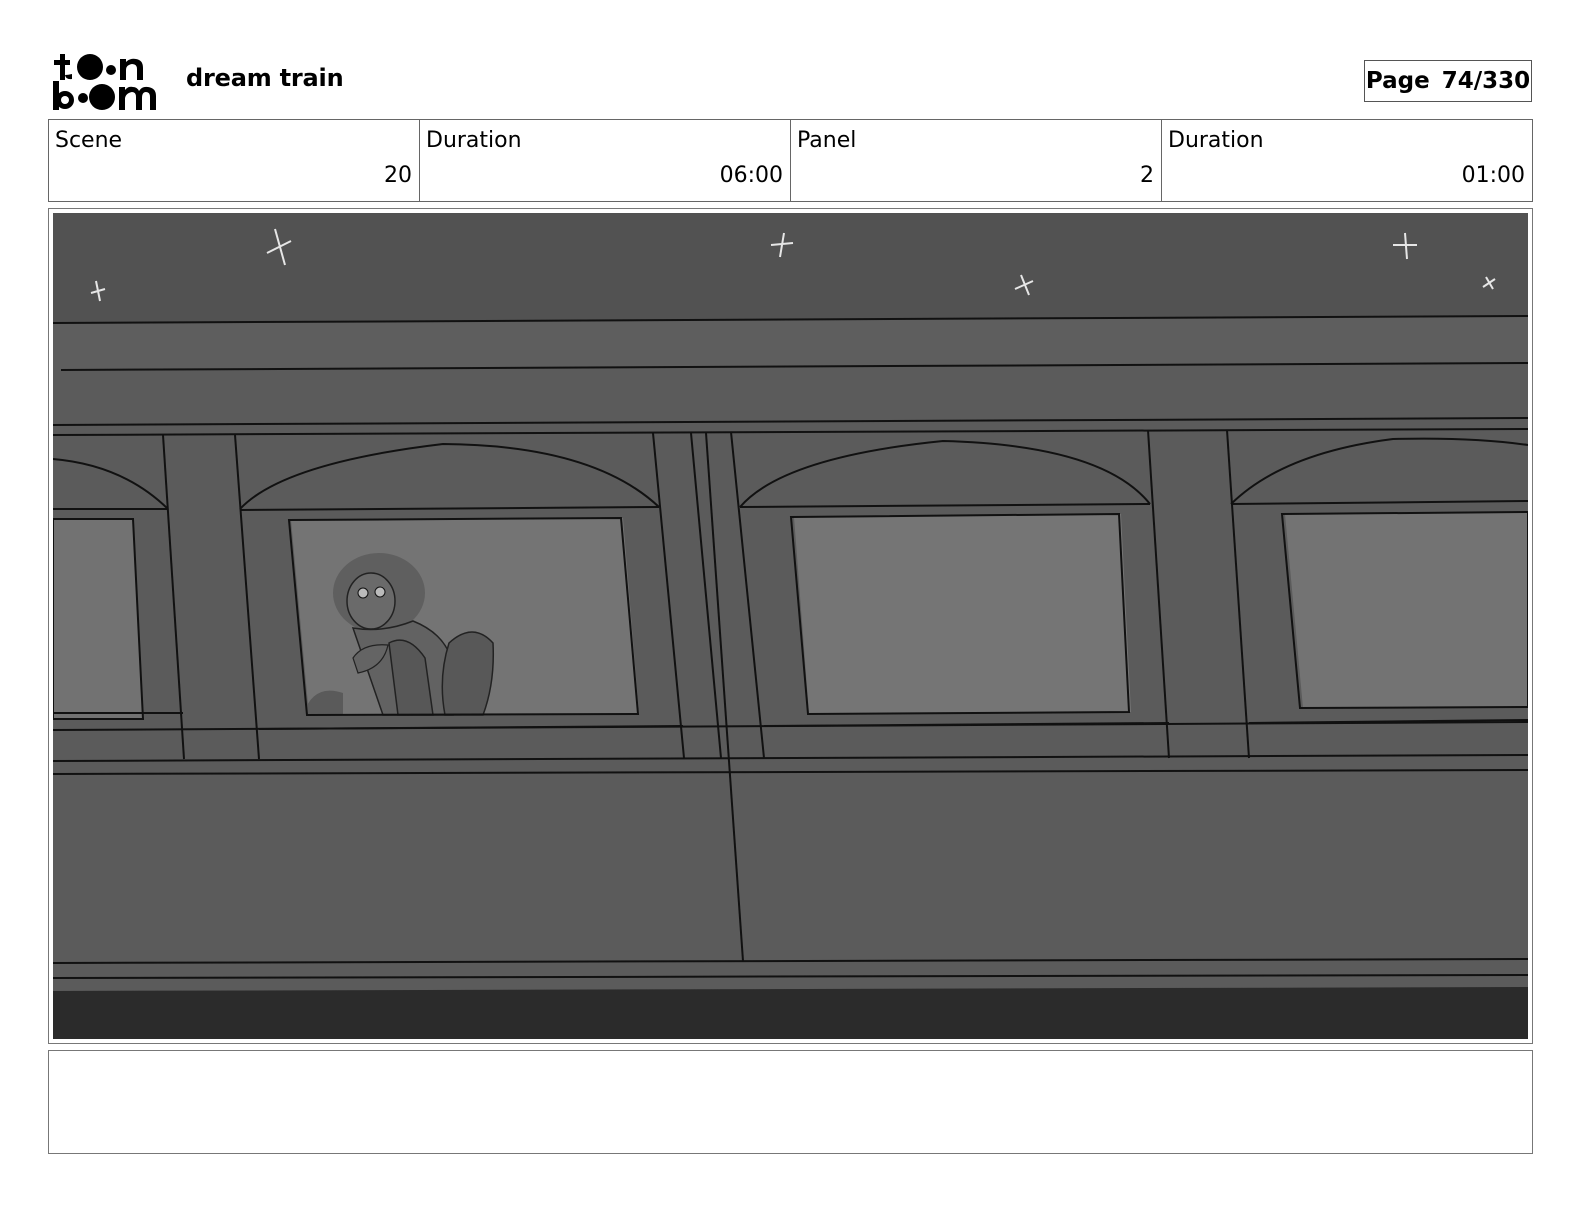 This screenshot has height=1224, width=1584. Describe the element at coordinates (1493, 175) in the screenshot. I see `panel-duration-value: 01:00` at that location.